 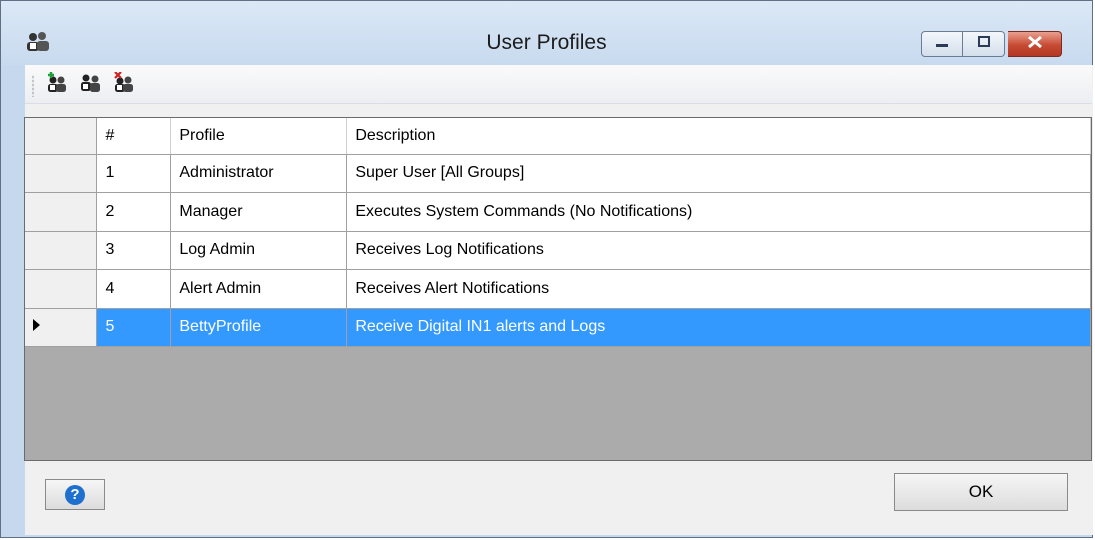 I want to click on edit-profile-button, so click(x=91, y=85).